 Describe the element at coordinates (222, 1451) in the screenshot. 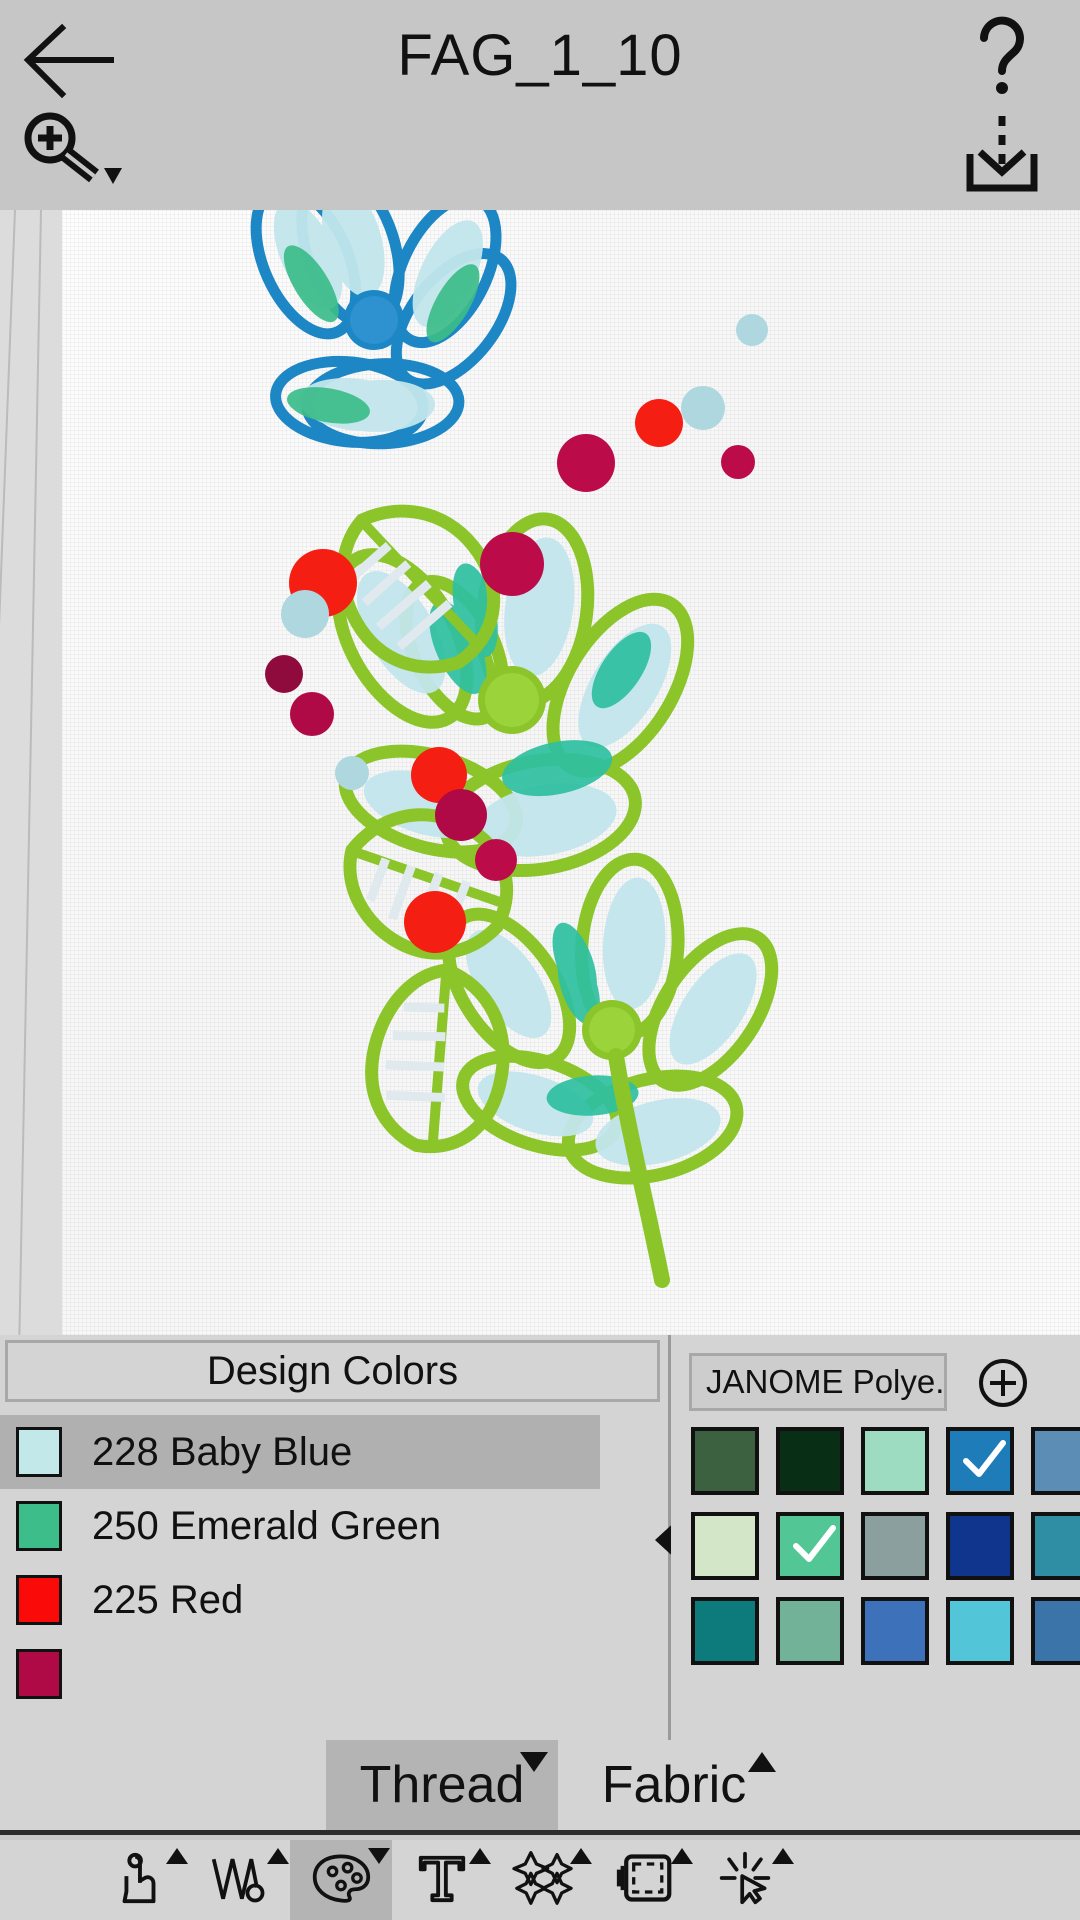

I see `design-color-label: 228 Baby Blue` at that location.